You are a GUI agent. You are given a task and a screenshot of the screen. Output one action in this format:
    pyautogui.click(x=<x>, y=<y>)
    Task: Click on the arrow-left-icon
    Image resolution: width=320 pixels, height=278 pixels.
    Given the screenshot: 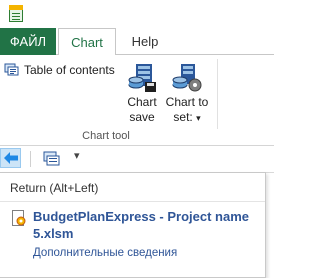 What is the action you would take?
    pyautogui.click(x=10, y=158)
    